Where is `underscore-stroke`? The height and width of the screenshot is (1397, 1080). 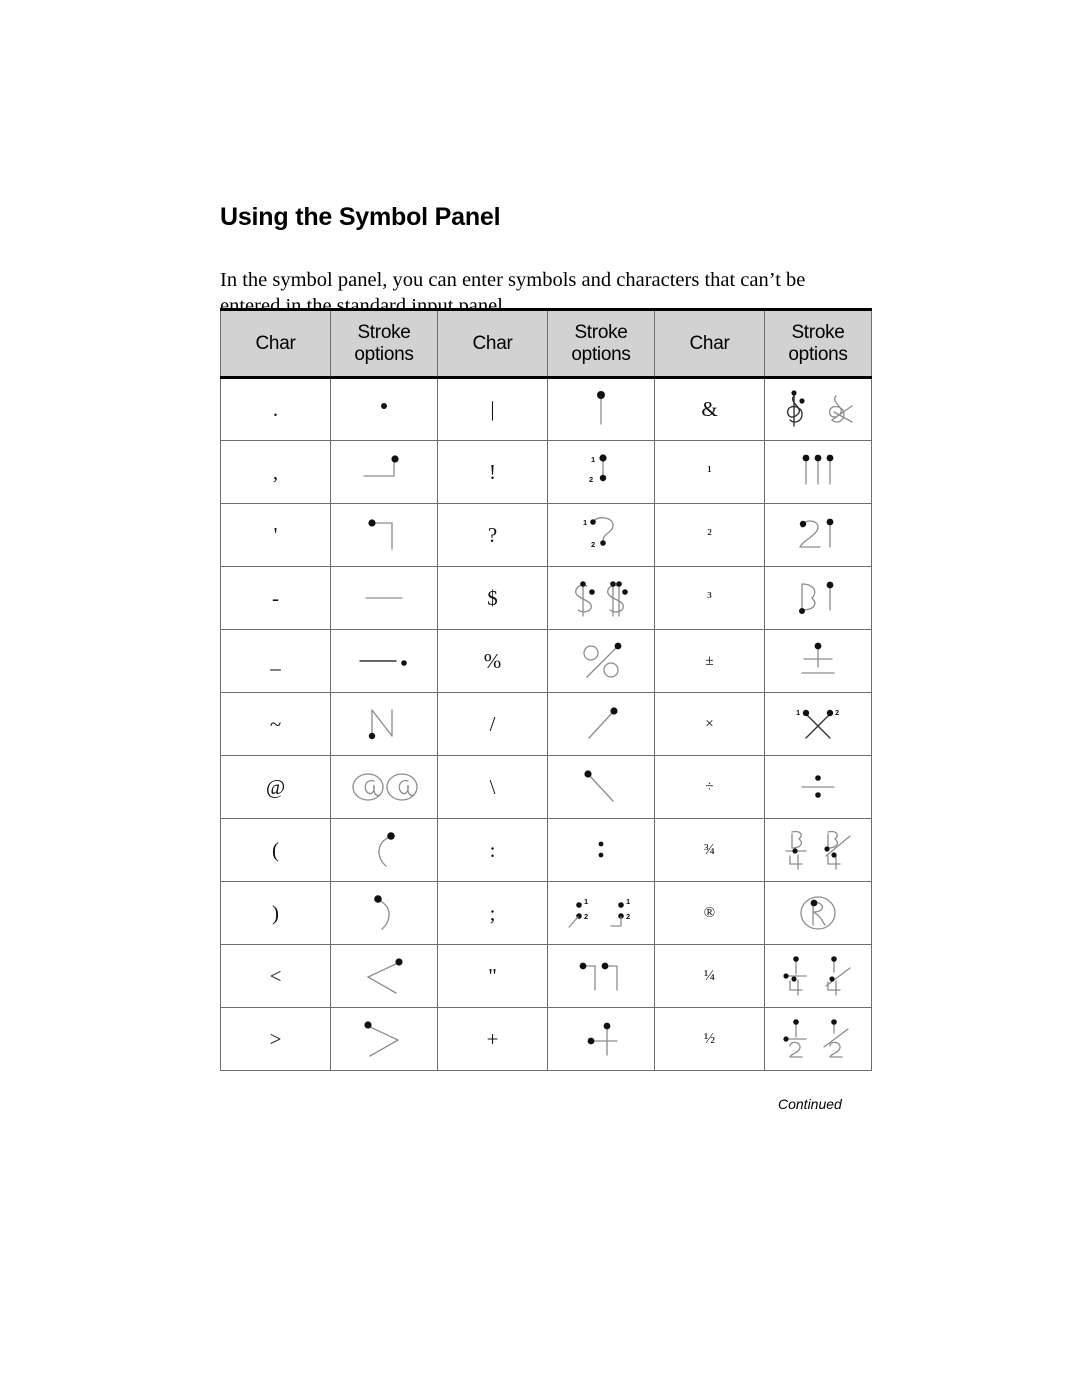 underscore-stroke is located at coordinates (384, 661).